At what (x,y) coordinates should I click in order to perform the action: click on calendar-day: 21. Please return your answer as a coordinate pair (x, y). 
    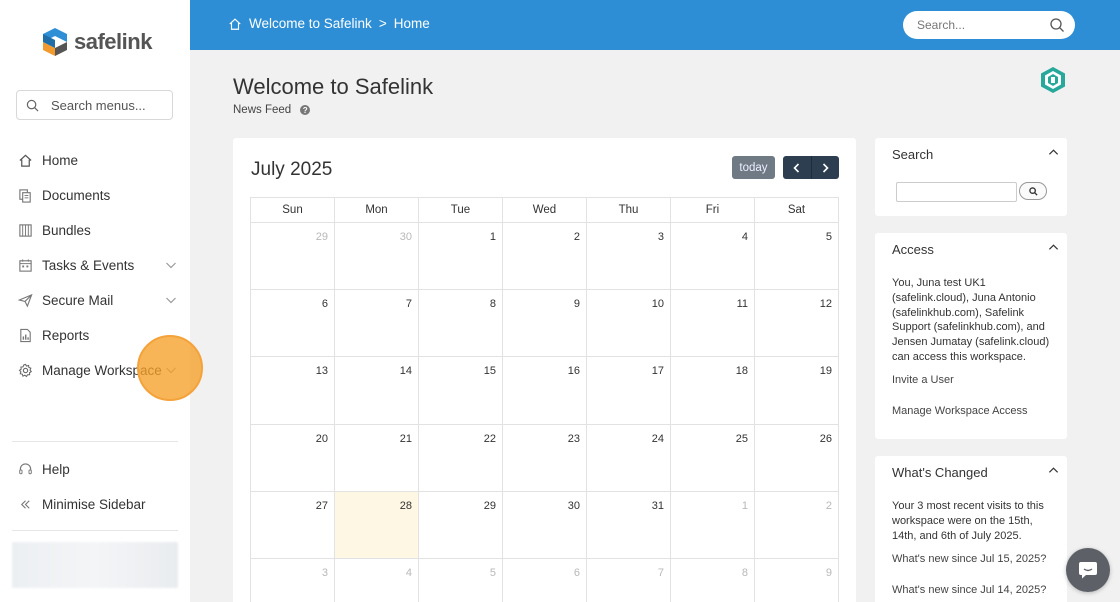
    Looking at the image, I should click on (377, 458).